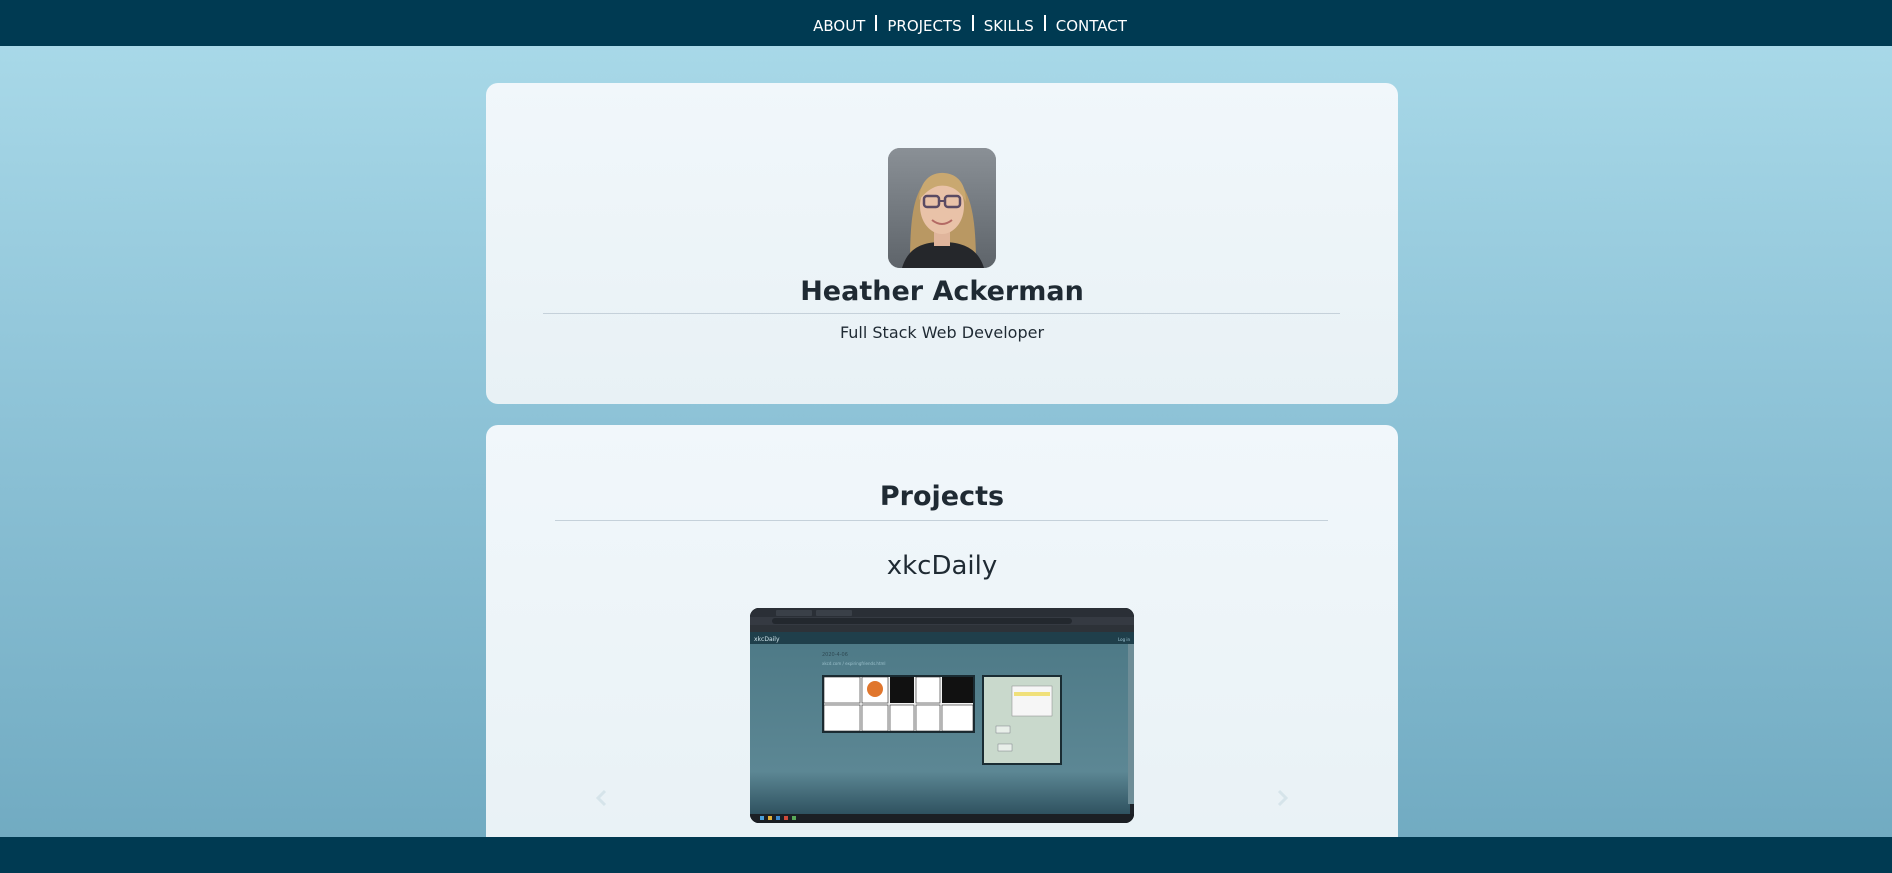  What do you see at coordinates (1091, 26) in the screenshot?
I see `nav-link-contact: CONTACT` at bounding box center [1091, 26].